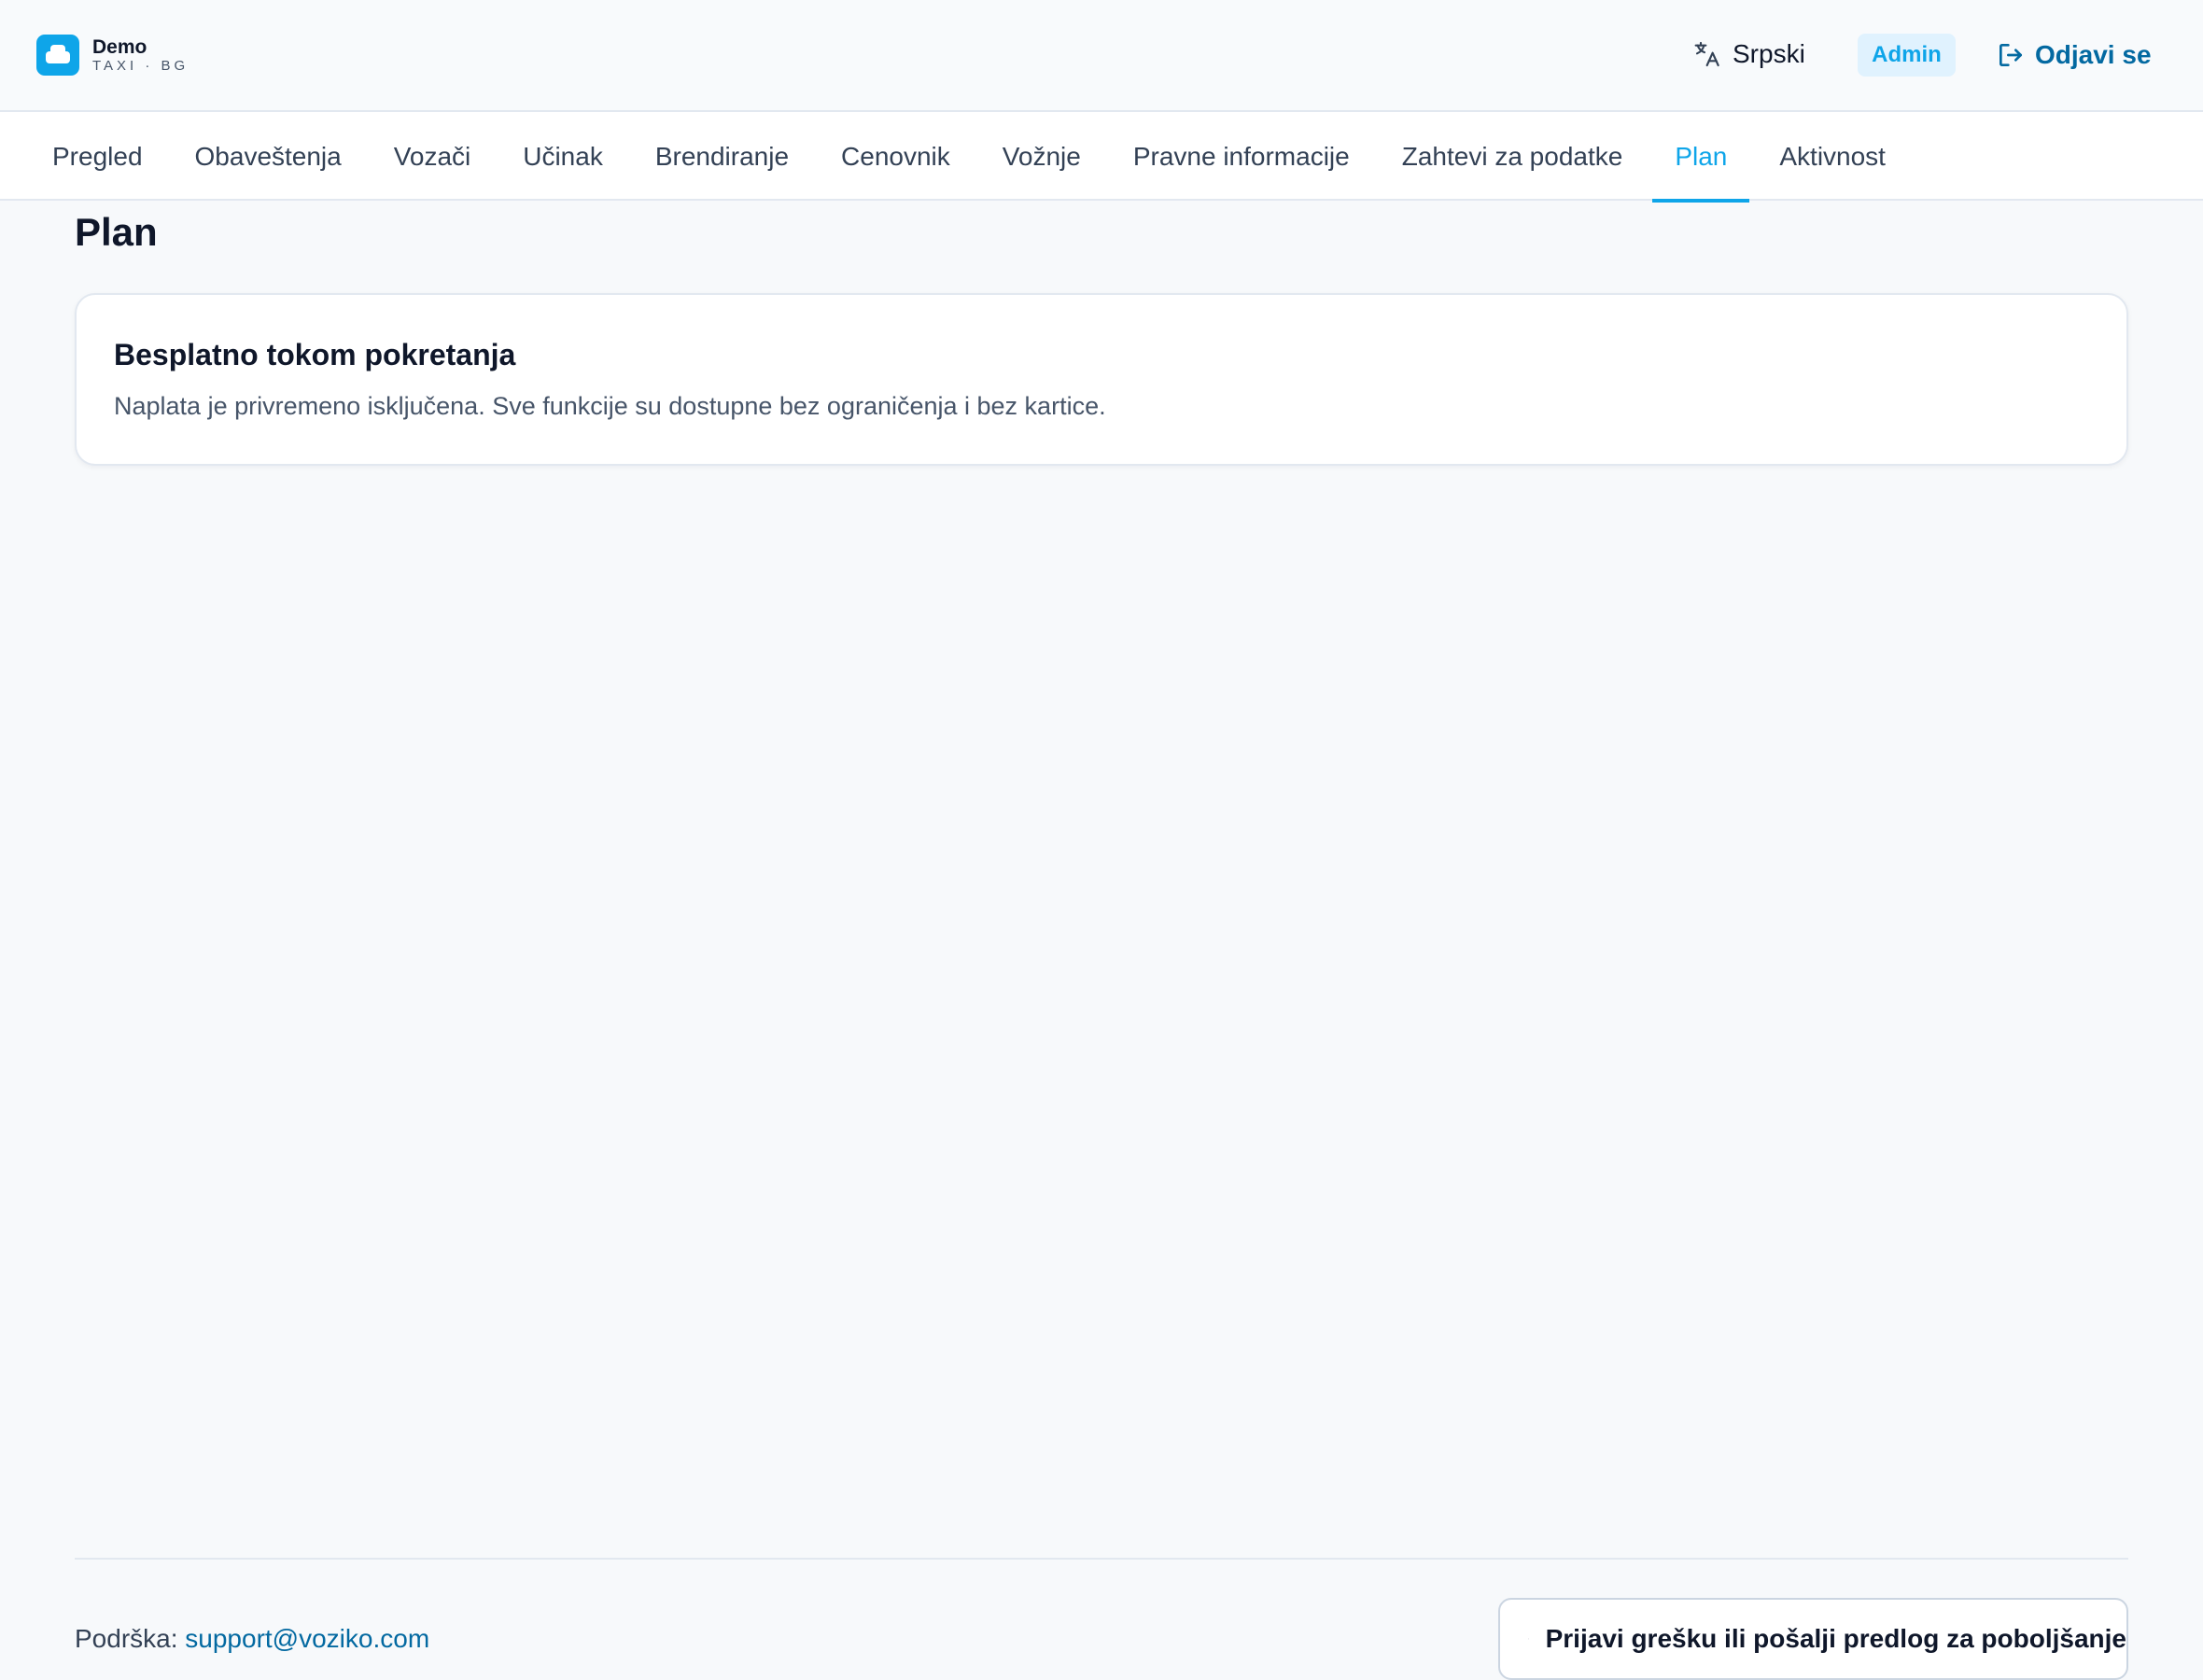 The height and width of the screenshot is (1680, 2203). I want to click on tab-plan: Plan, so click(1701, 157).